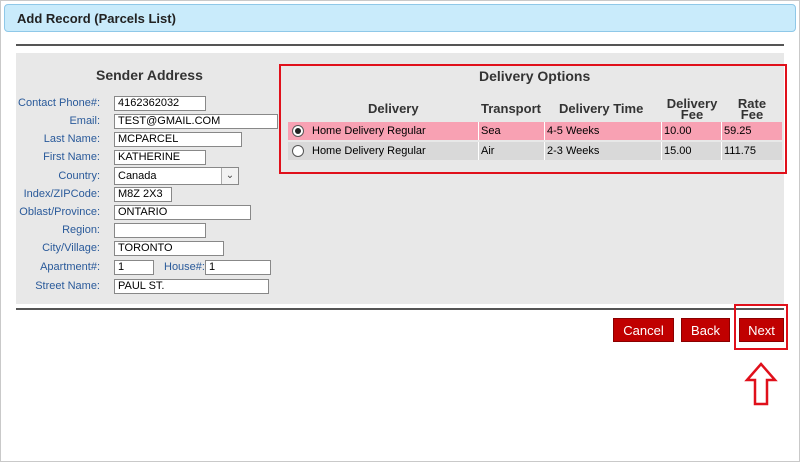 This screenshot has width=800, height=462. Describe the element at coordinates (67, 286) in the screenshot. I see `street-label: Street Name:` at that location.